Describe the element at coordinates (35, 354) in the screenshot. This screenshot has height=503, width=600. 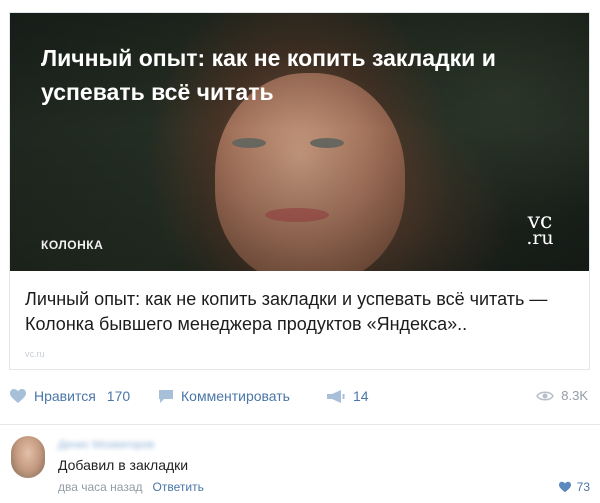
I see `link-source: vc.ru` at that location.